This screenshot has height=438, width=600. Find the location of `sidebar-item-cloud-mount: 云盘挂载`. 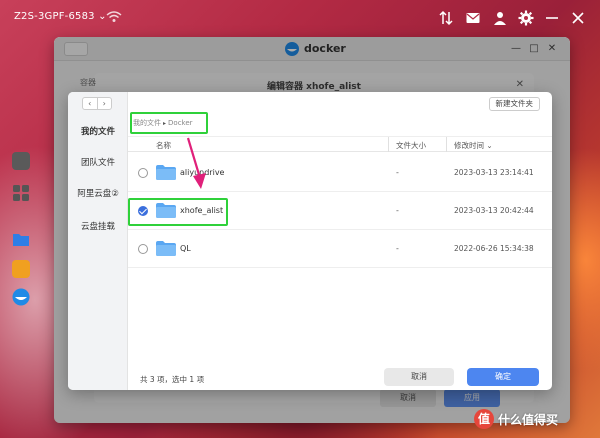

sidebar-item-cloud-mount: 云盘挂载 is located at coordinates (98, 226).